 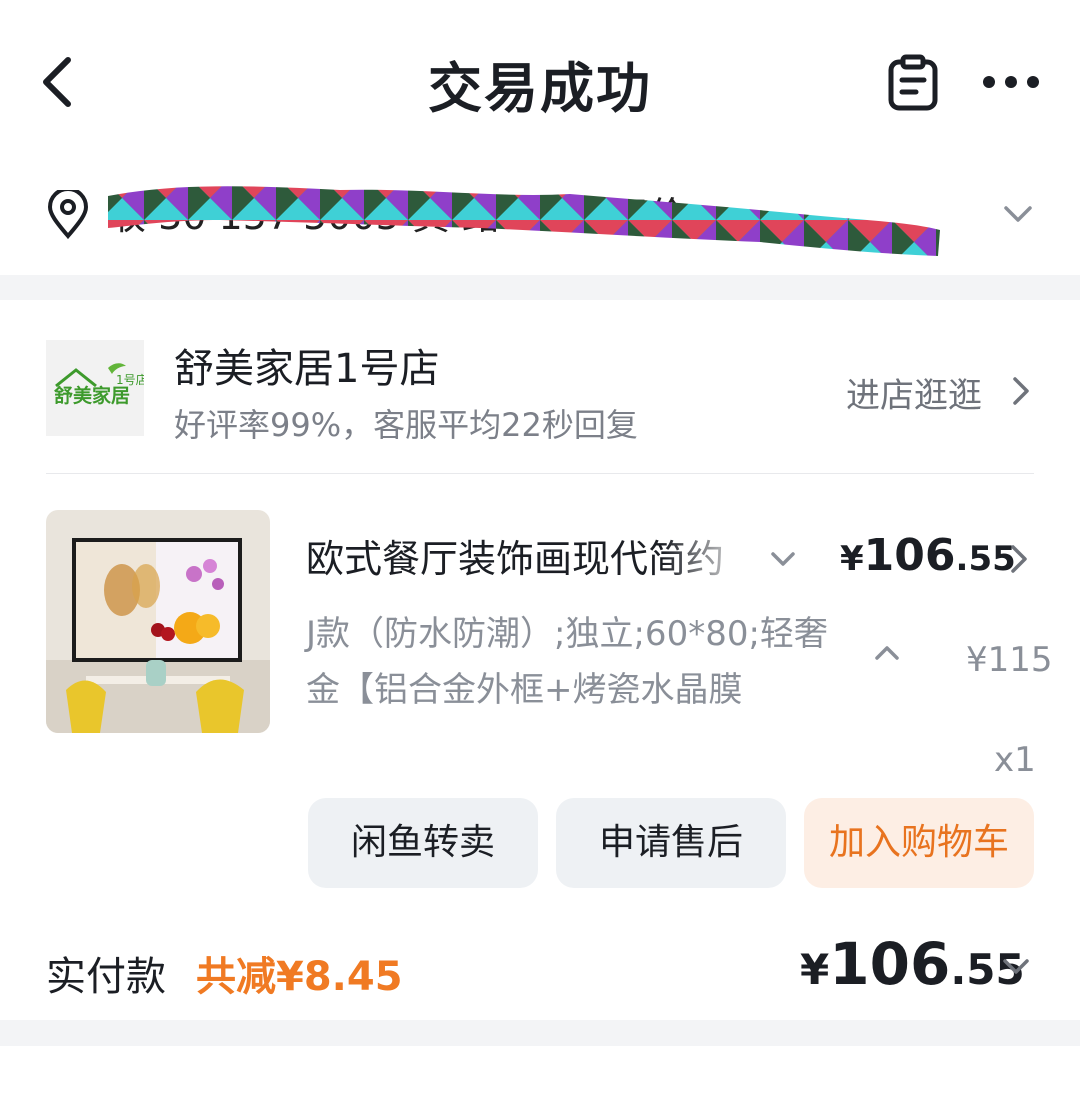 I want to click on product-spec: J款（防水防潮）;独立;60*80;轻奢金【铝合金外框+烤瓷水晶膜, so click(x=567, y=662).